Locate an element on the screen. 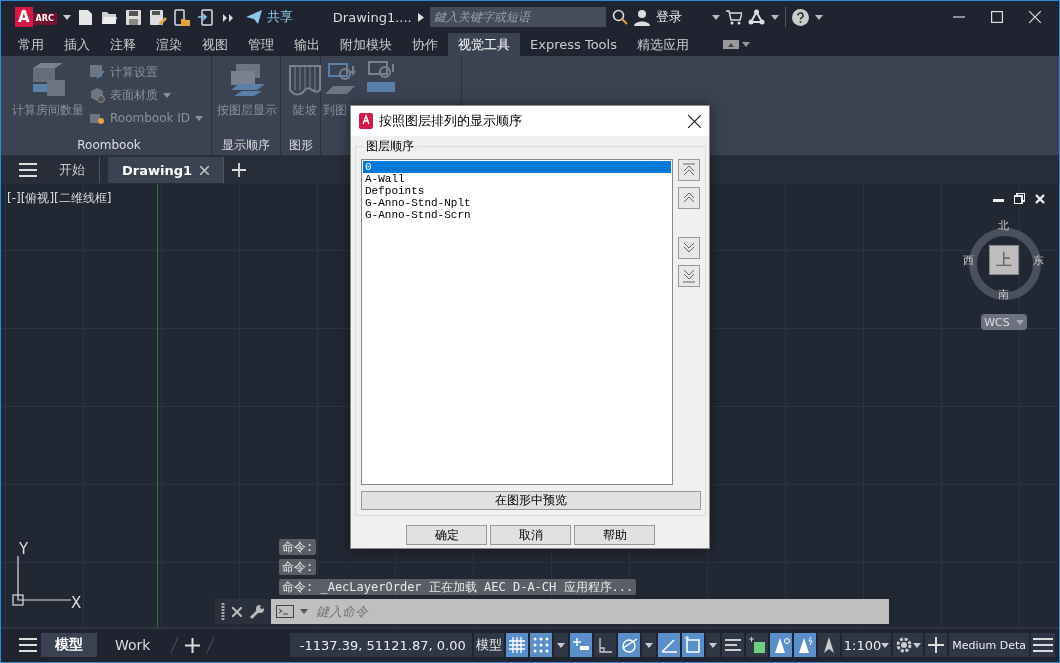 The image size is (1060, 663). settings-button is located at coordinates (908, 645).